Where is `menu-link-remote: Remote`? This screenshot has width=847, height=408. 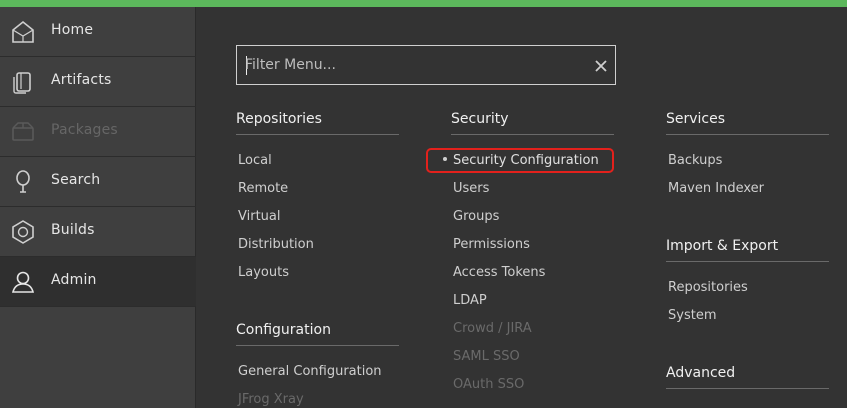
menu-link-remote: Remote is located at coordinates (263, 188).